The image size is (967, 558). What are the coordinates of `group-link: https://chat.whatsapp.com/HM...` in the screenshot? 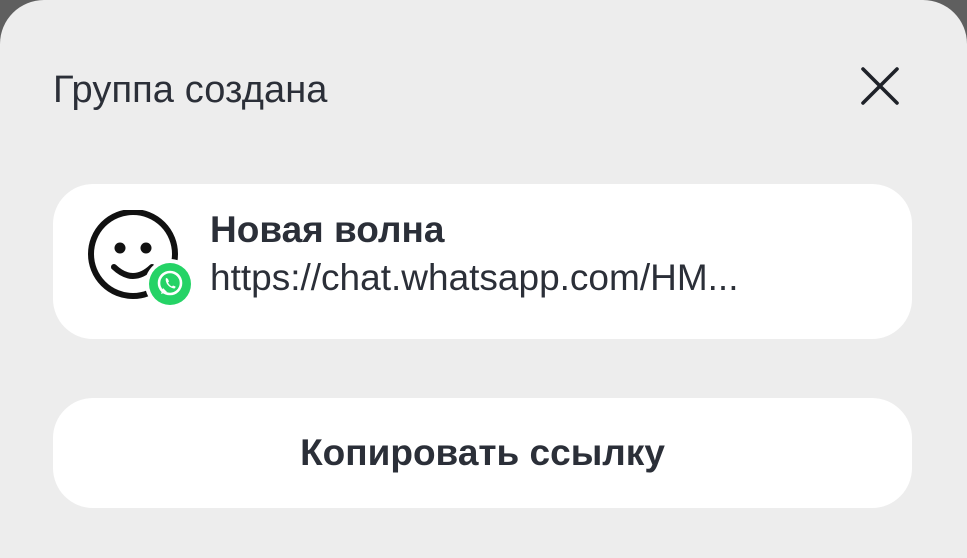 It's located at (545, 278).